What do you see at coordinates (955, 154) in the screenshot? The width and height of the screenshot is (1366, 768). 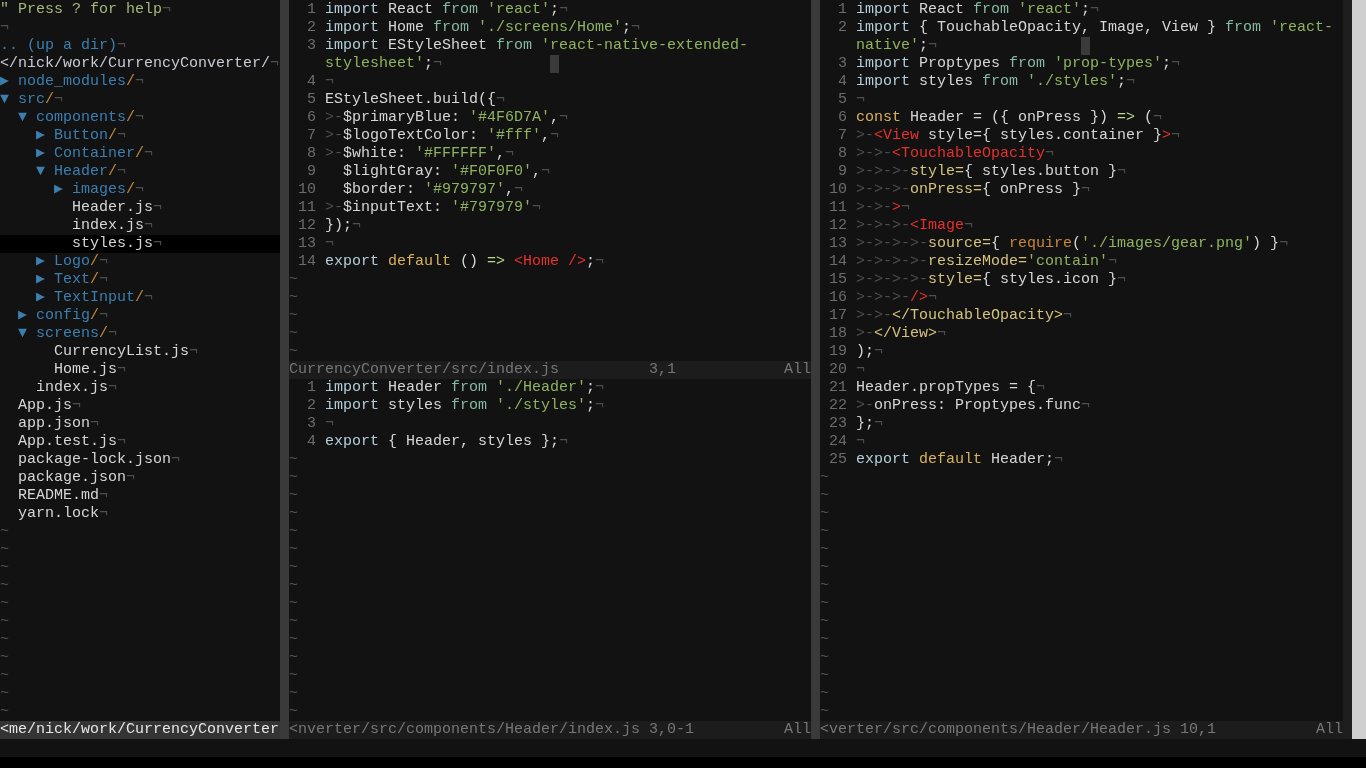 I see `code-line: >->-<TouchableOpacity¬` at bounding box center [955, 154].